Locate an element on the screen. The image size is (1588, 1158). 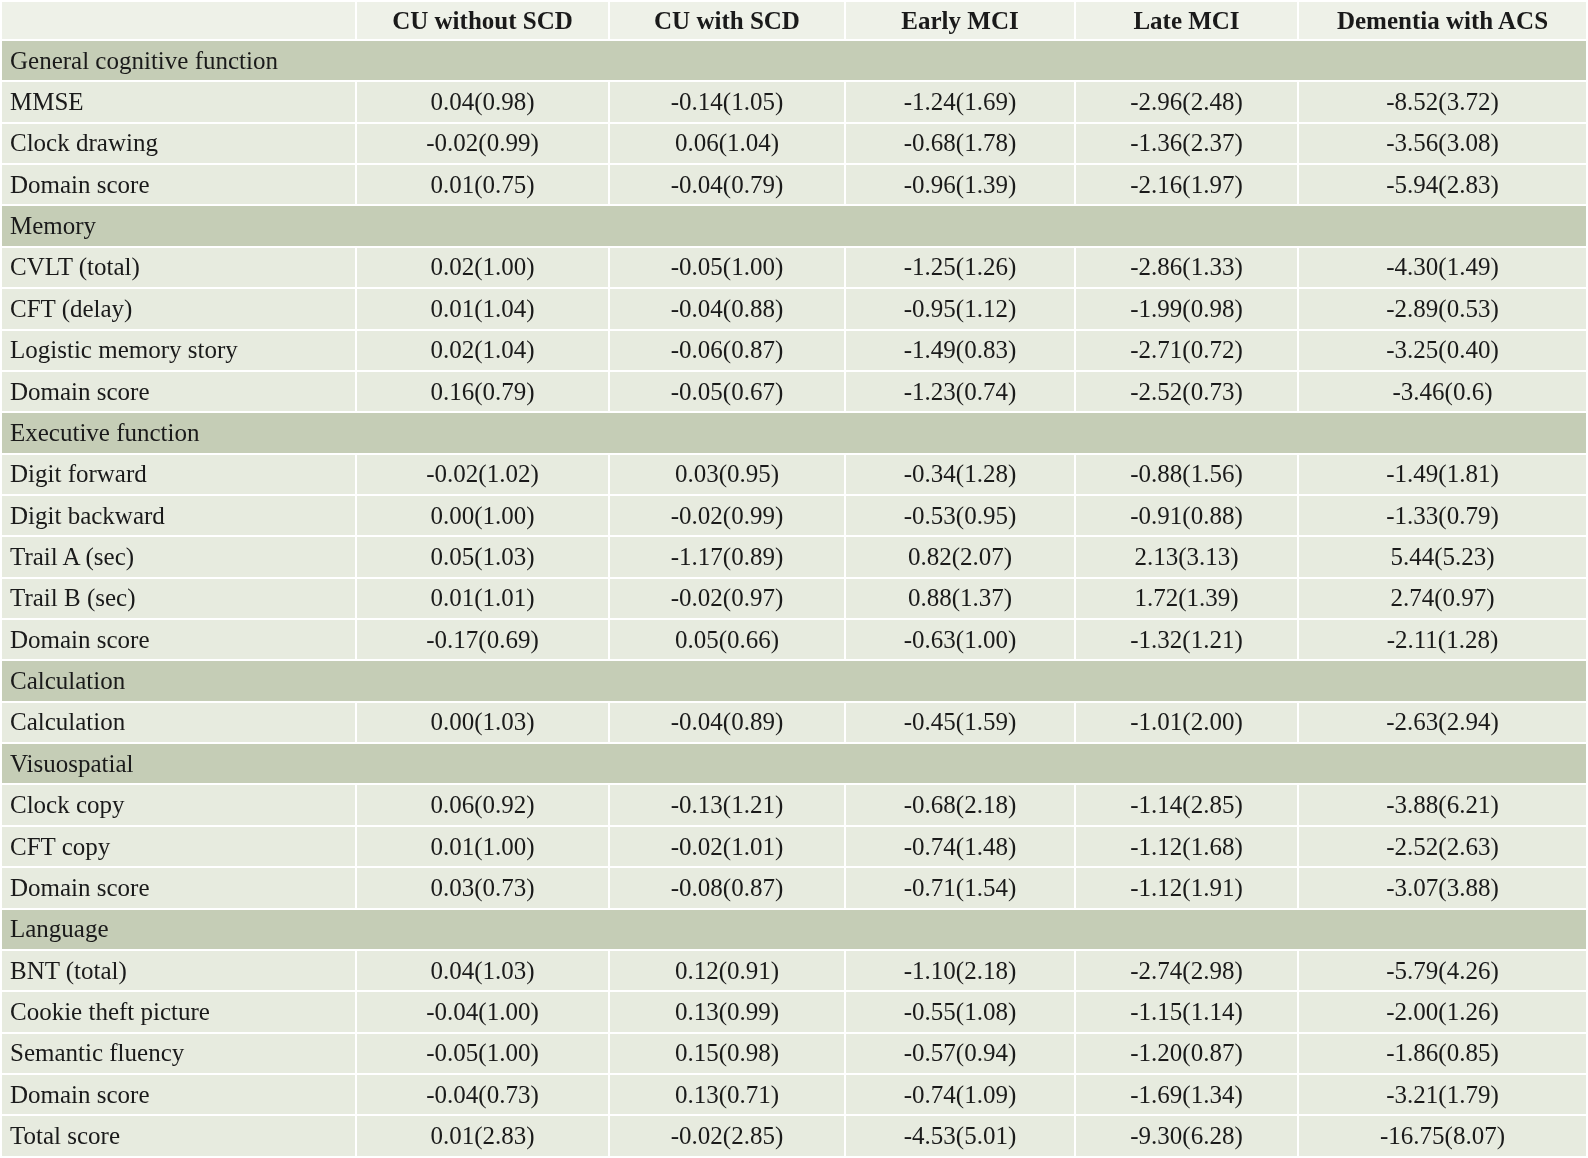
table-cell: -0.02(0.97) is located at coordinates (727, 598).